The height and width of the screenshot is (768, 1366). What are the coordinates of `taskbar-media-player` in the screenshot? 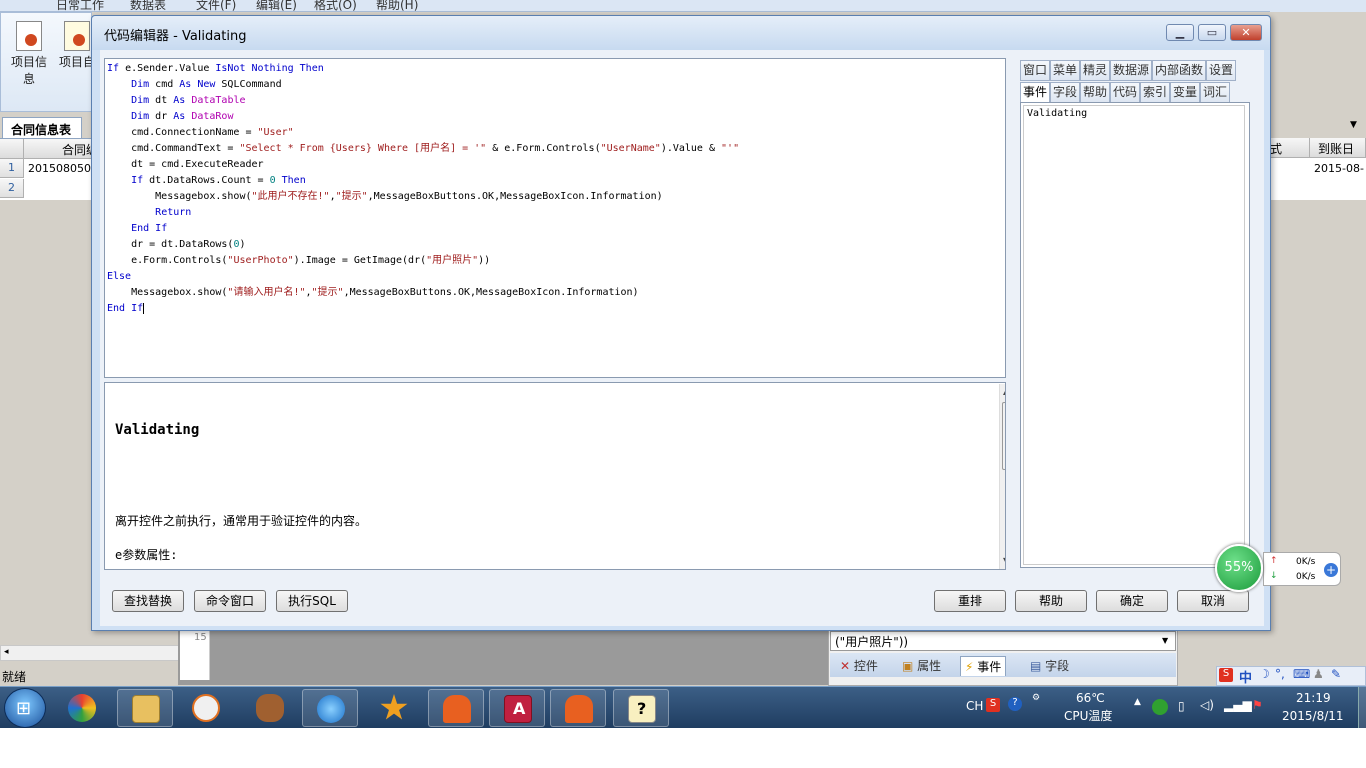 It's located at (206, 708).